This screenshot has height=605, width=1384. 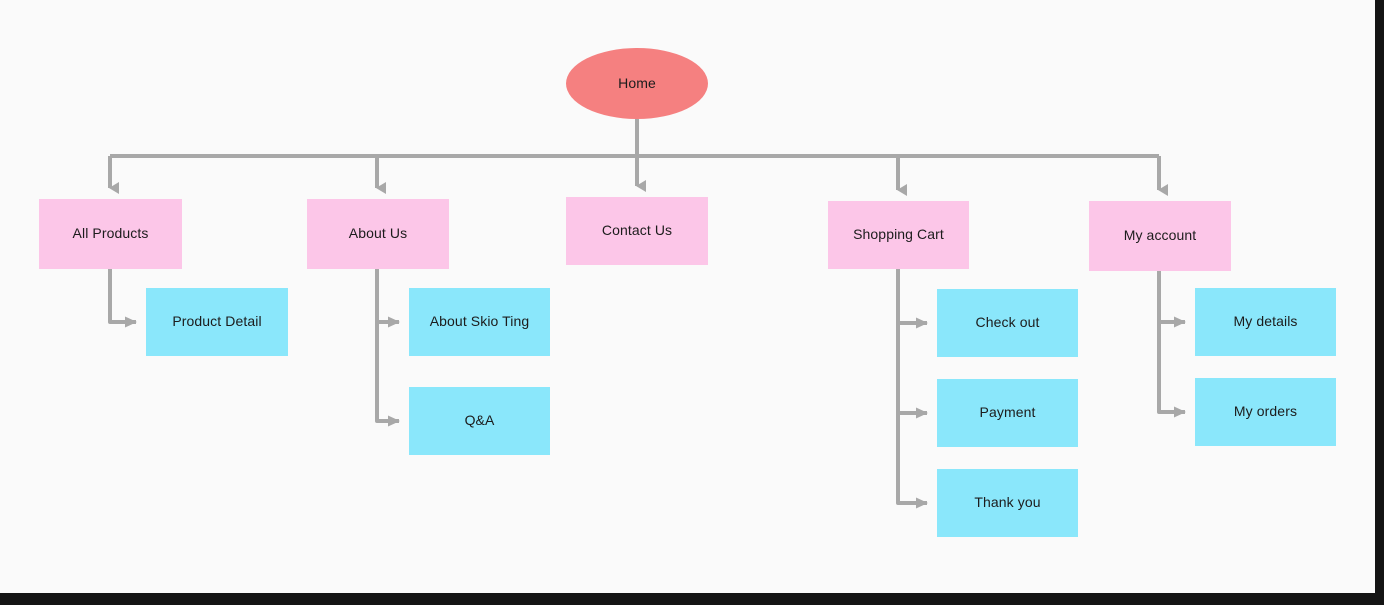 I want to click on node-product-detail-label: Product Detail, so click(x=217, y=321).